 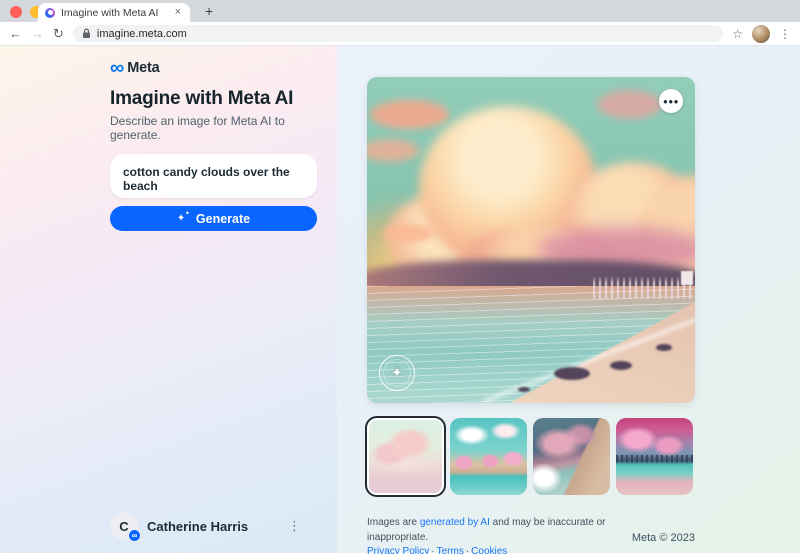 I want to click on profile-row: C ∞ Catherine Harris ⋮, so click(x=213, y=526).